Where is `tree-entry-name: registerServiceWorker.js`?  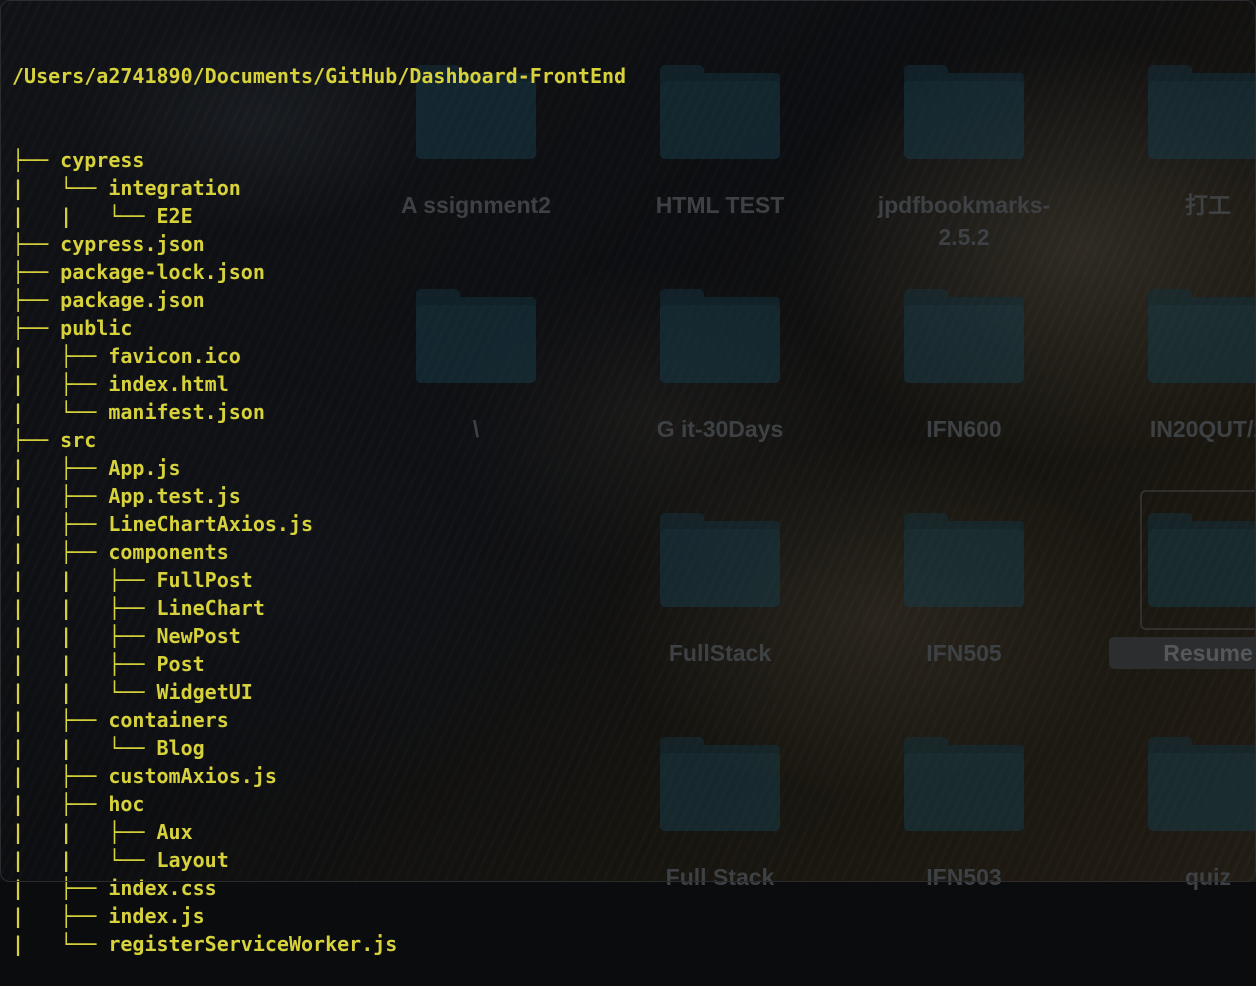
tree-entry-name: registerServiceWorker.js is located at coordinates (253, 944).